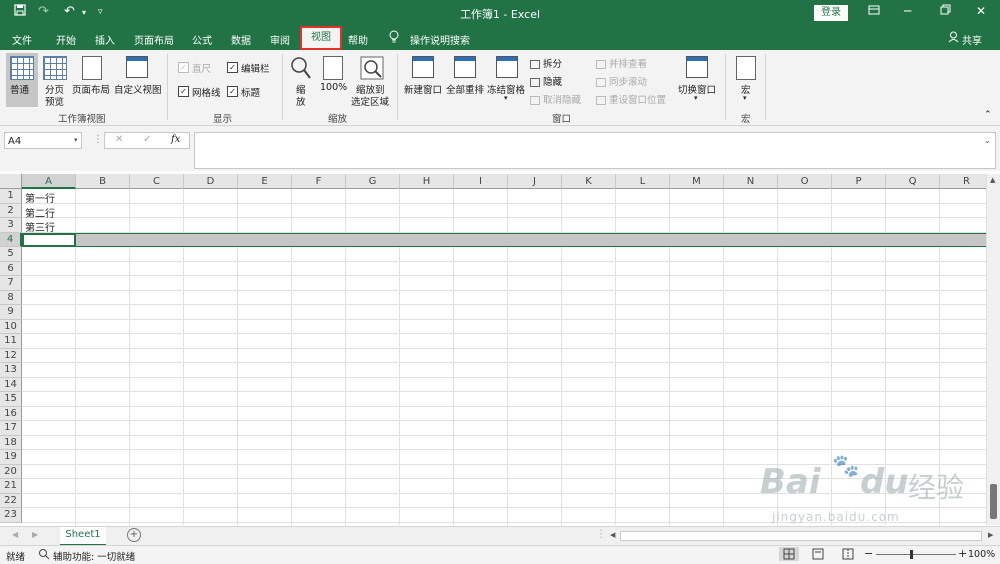 Image resolution: width=1000 pixels, height=564 pixels. I want to click on scroll-up-icon: ▲, so click(992, 180).